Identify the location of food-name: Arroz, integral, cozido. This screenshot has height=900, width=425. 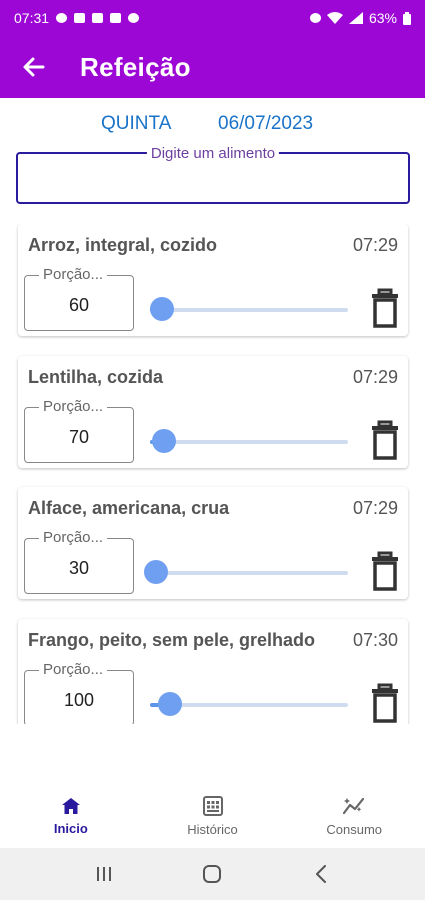
(123, 245).